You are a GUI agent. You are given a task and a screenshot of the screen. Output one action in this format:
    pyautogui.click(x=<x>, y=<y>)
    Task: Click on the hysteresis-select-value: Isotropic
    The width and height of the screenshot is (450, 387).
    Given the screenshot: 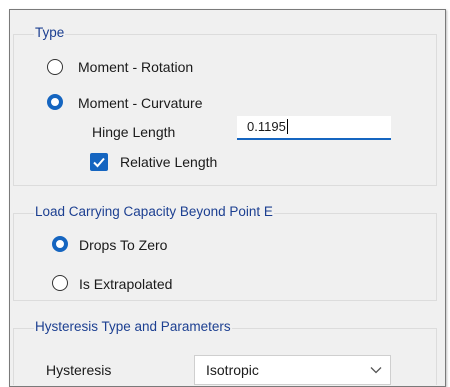 What is the action you would take?
    pyautogui.click(x=232, y=370)
    